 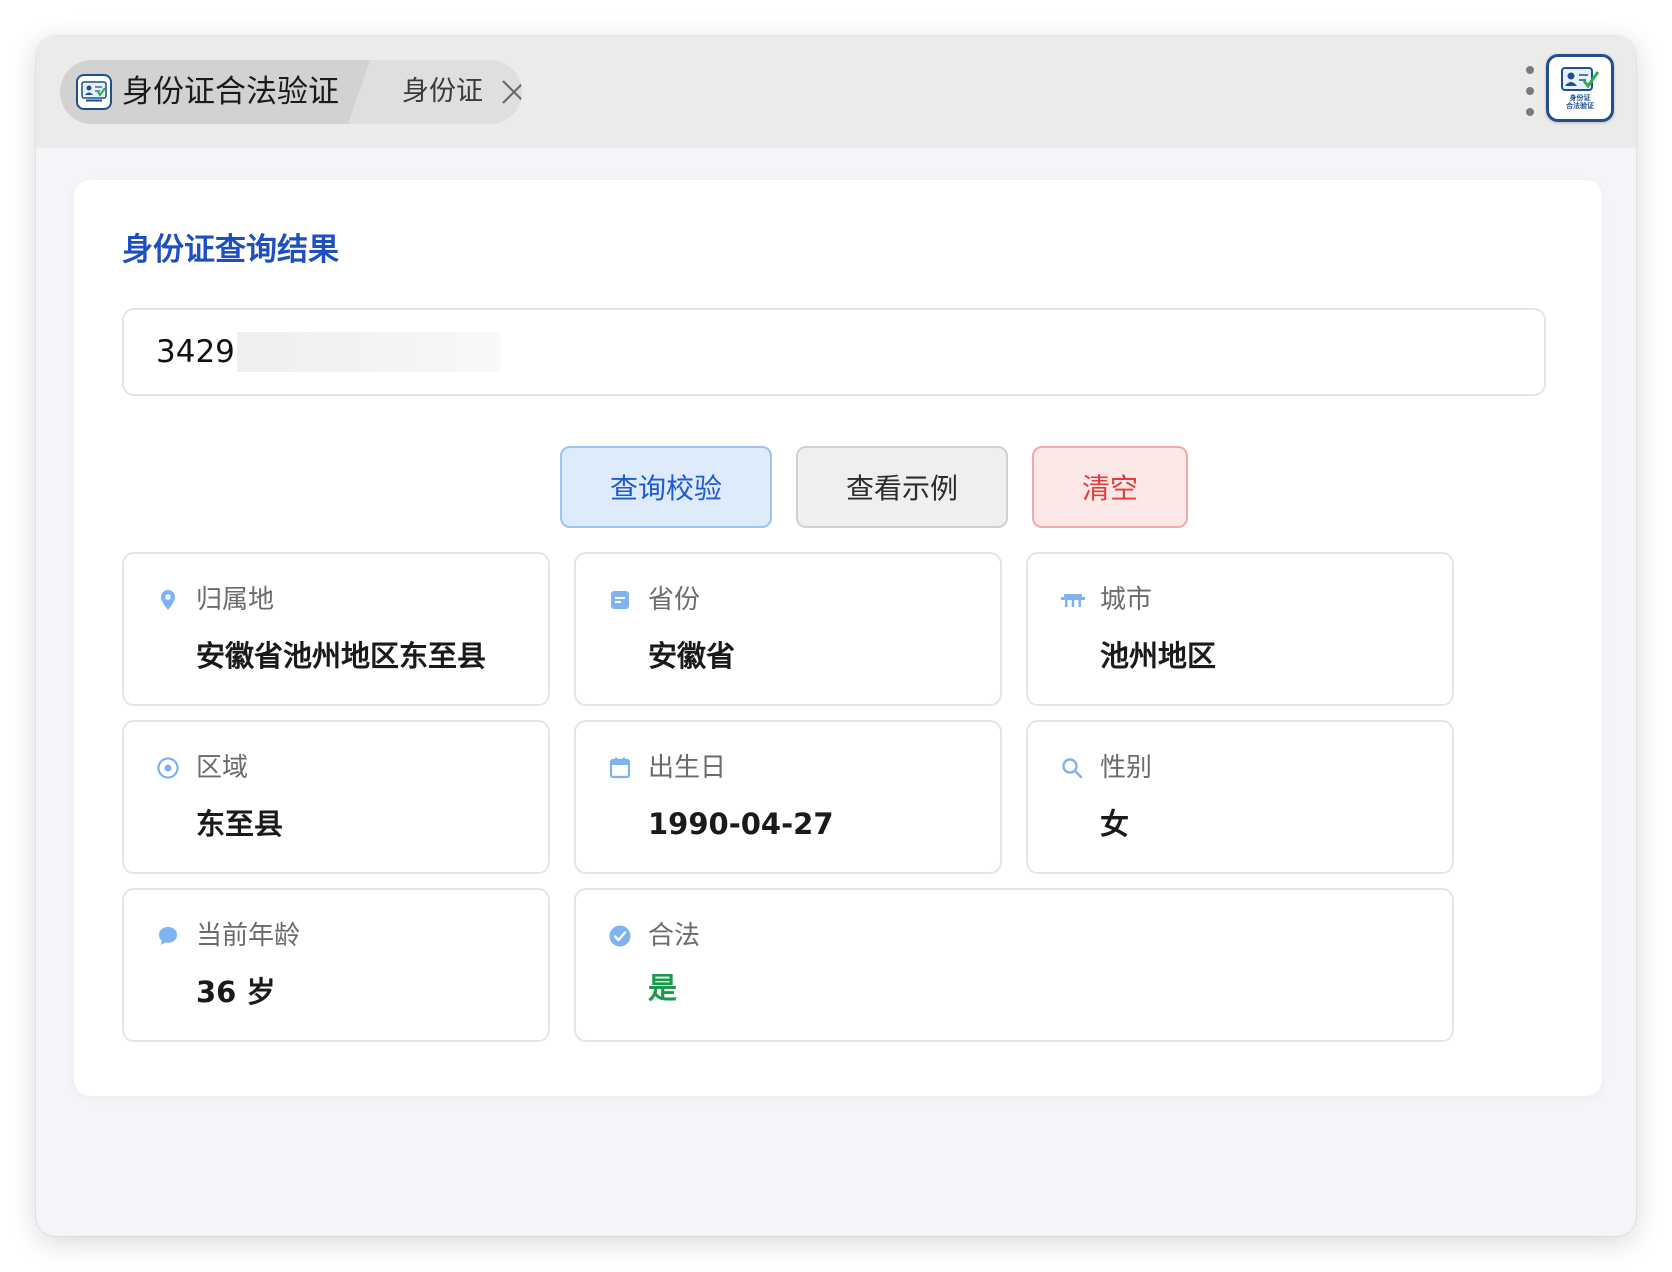 What do you see at coordinates (788, 797) in the screenshot?
I see `info-card-birthday: 出生日 1990-04-27` at bounding box center [788, 797].